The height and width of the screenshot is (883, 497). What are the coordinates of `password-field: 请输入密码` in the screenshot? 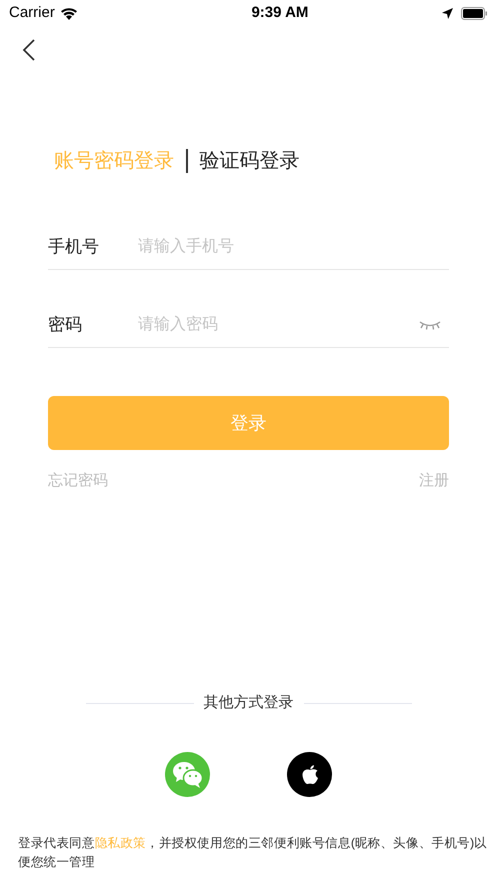 It's located at (278, 324).